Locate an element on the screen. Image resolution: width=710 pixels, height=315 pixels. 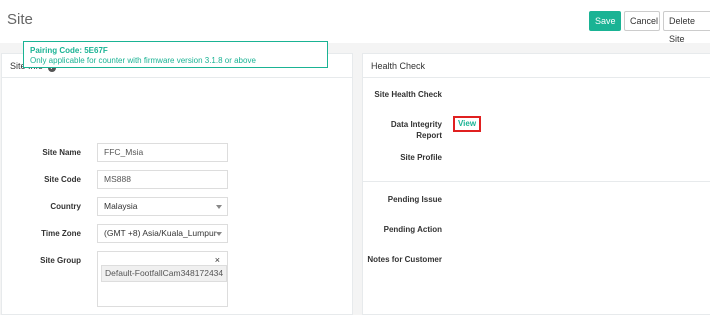
site-code-label: Site Code is located at coordinates (62, 179).